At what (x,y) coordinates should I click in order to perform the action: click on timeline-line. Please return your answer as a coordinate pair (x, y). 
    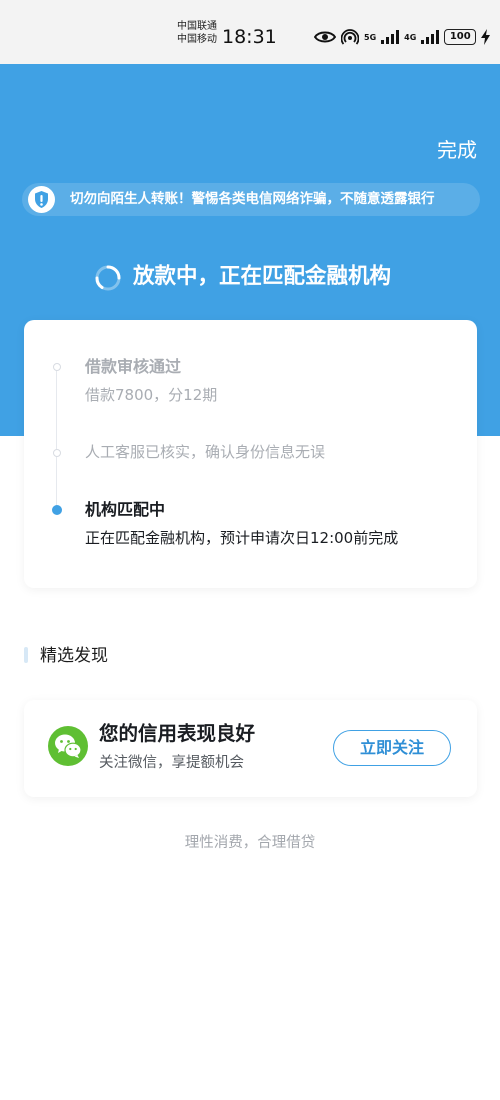
    Looking at the image, I should click on (56, 438).